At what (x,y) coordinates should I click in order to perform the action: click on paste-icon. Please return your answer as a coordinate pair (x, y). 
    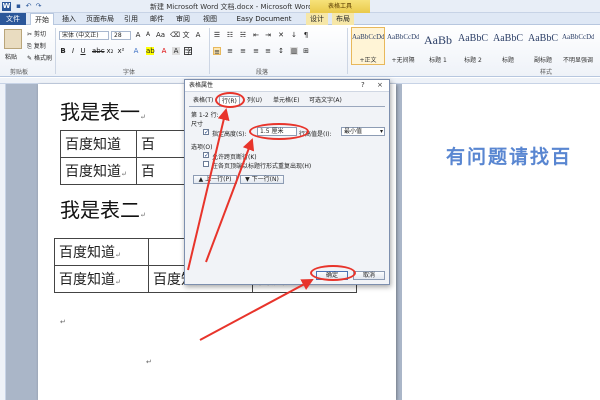
    Looking at the image, I should click on (13, 39).